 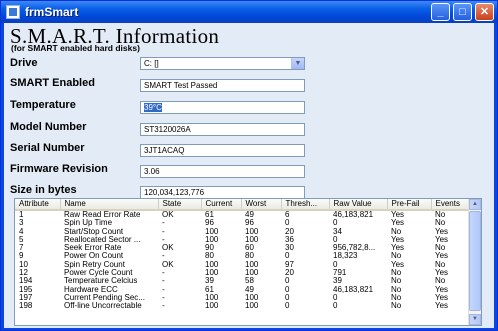 What do you see at coordinates (52, 83) in the screenshot?
I see `field-label: SMART Enabled` at bounding box center [52, 83].